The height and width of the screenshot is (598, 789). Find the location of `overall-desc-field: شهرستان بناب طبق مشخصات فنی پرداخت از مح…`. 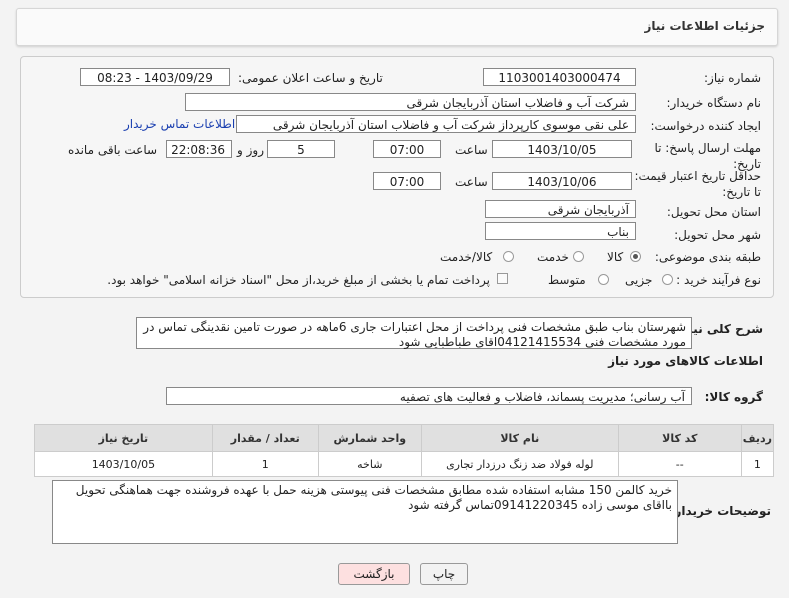

overall-desc-field: شهرستان بناب طبق مشخصات فنی پرداخت از مح… is located at coordinates (414, 333).